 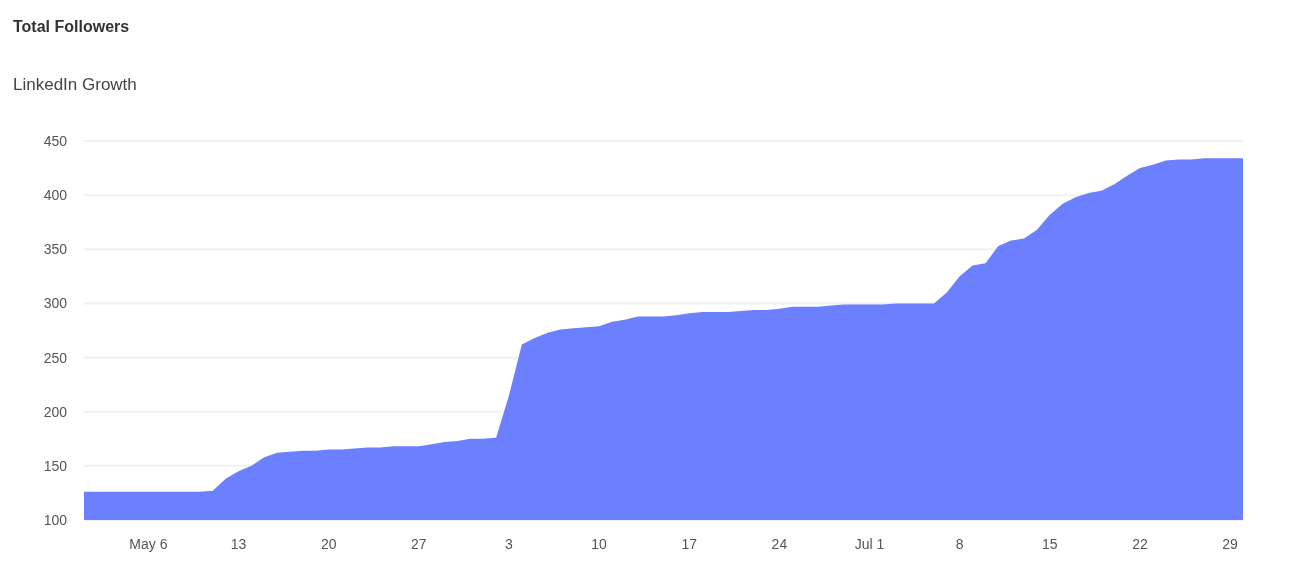 I want to click on card-title: Total Followers, so click(x=71, y=27).